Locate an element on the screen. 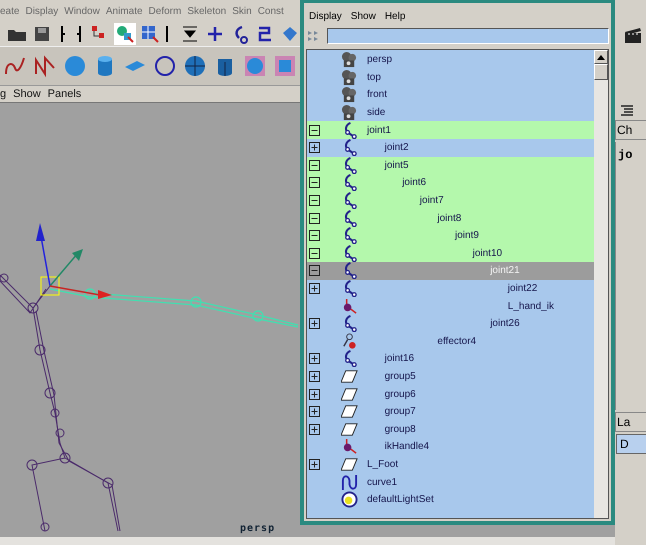 The width and height of the screenshot is (646, 545). clapperboard-icon is located at coordinates (633, 35).